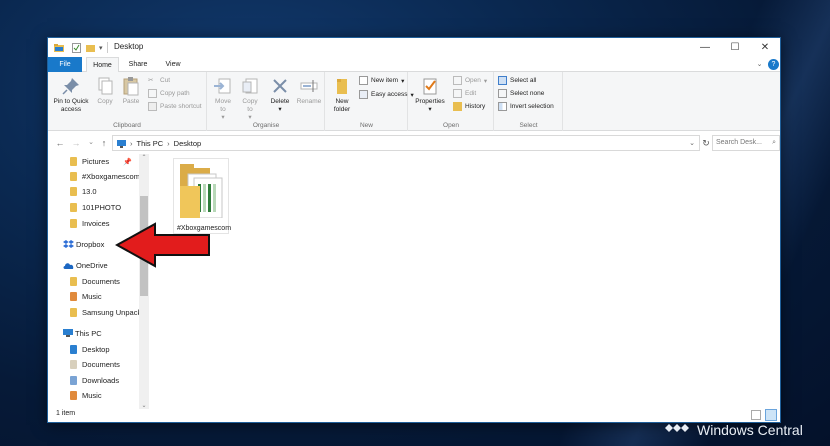 This screenshot has height=446, width=830. I want to click on paste-shortcut-button: Paste shortcut, so click(175, 106).